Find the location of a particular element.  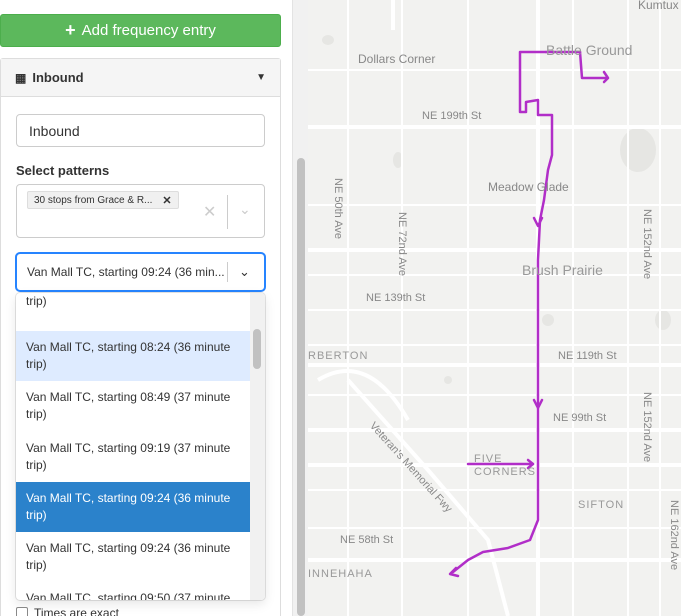

frequency-name-value: Inbound is located at coordinates (54, 130).